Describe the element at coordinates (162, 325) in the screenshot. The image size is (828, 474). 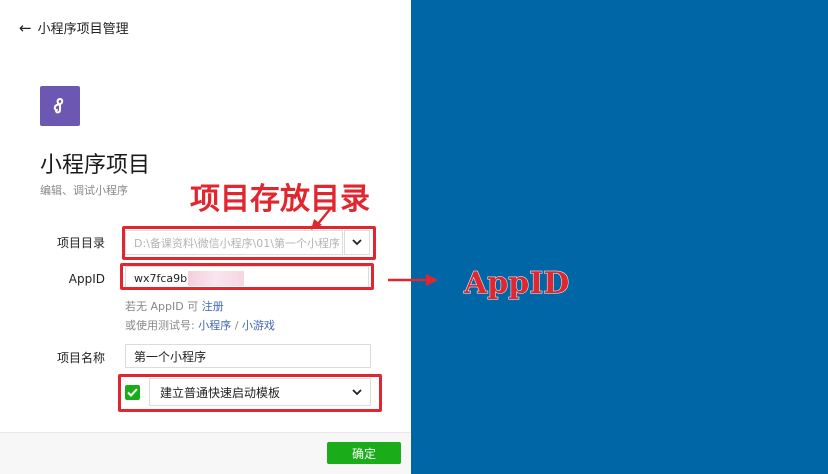
I see `test-account-text: 或使用测试号:` at that location.